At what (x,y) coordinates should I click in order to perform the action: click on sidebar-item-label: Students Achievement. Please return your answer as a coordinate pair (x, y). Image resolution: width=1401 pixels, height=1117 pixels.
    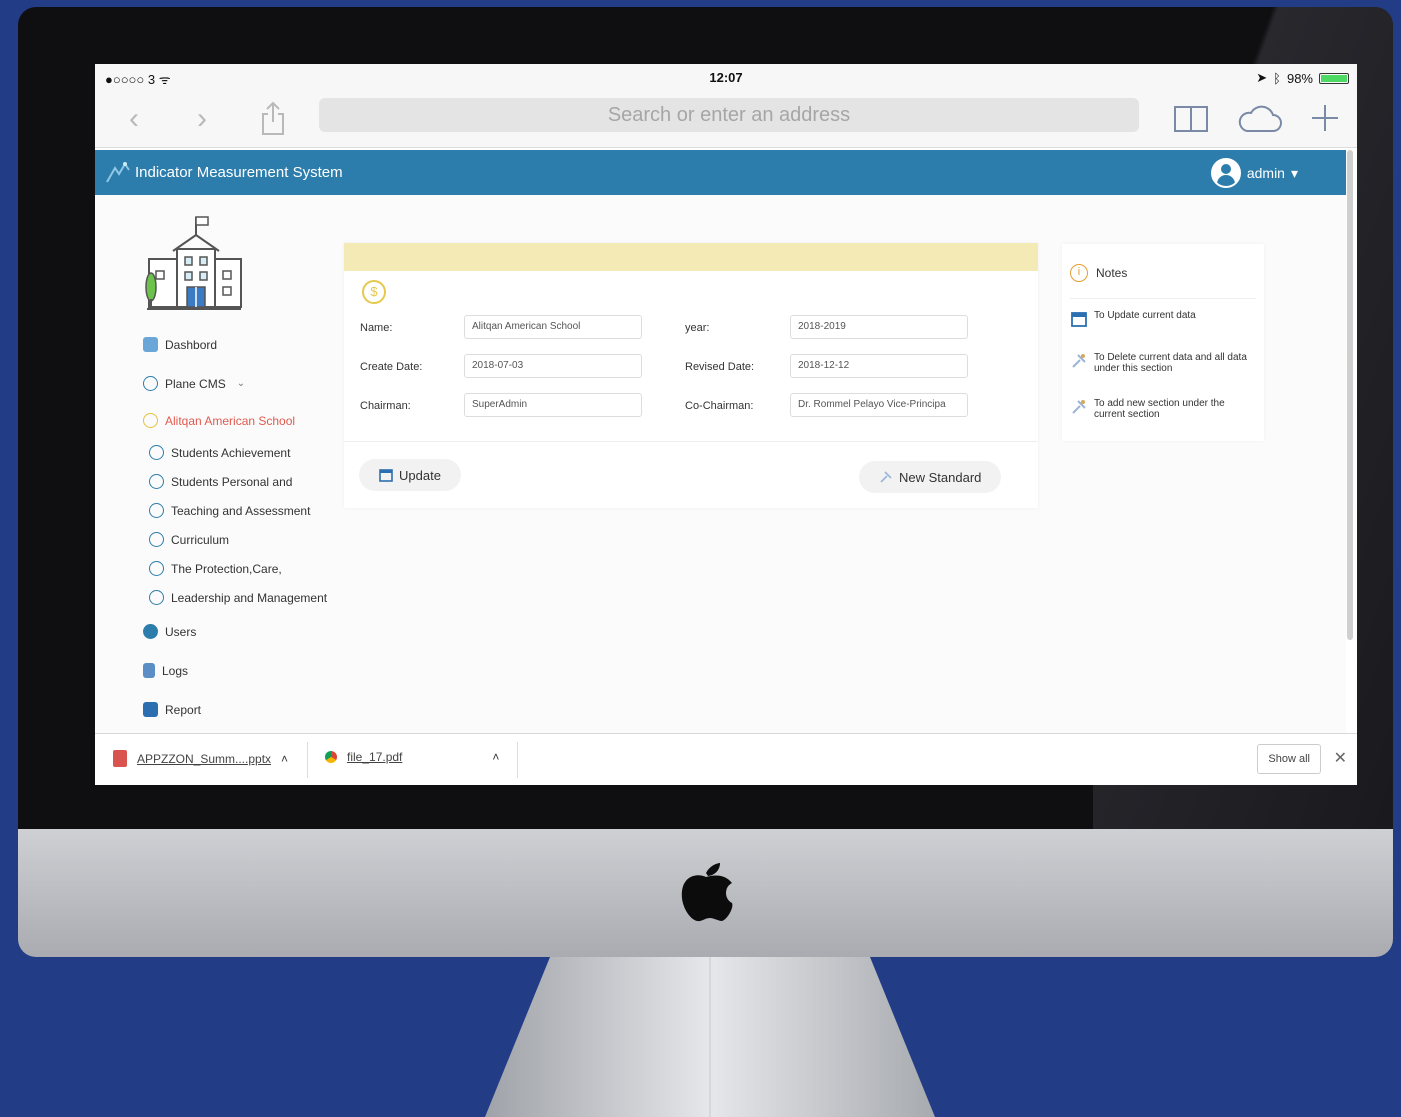
    Looking at the image, I should click on (231, 452).